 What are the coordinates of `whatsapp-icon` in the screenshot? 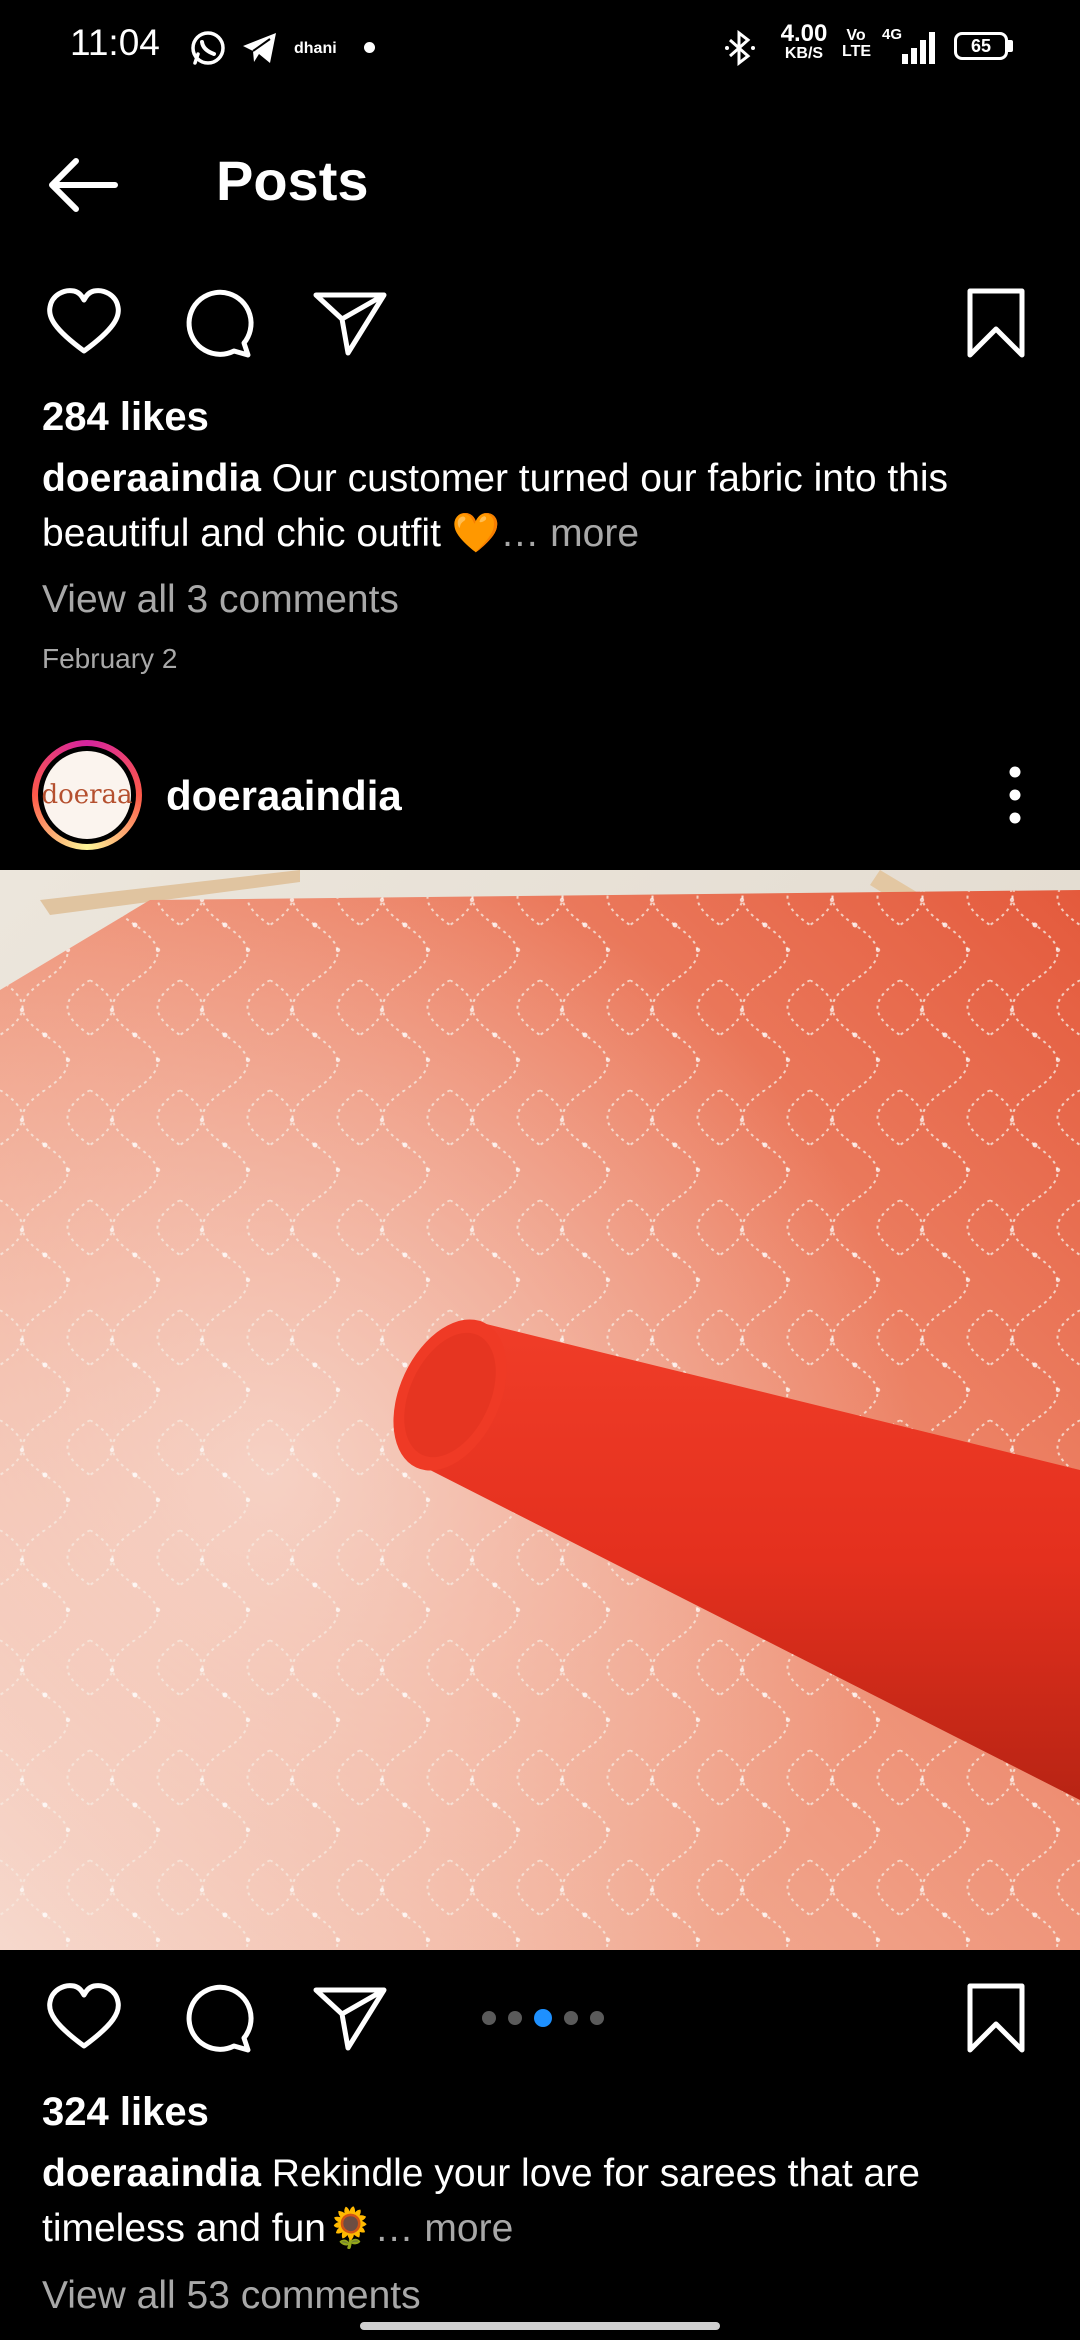 It's located at (208, 48).